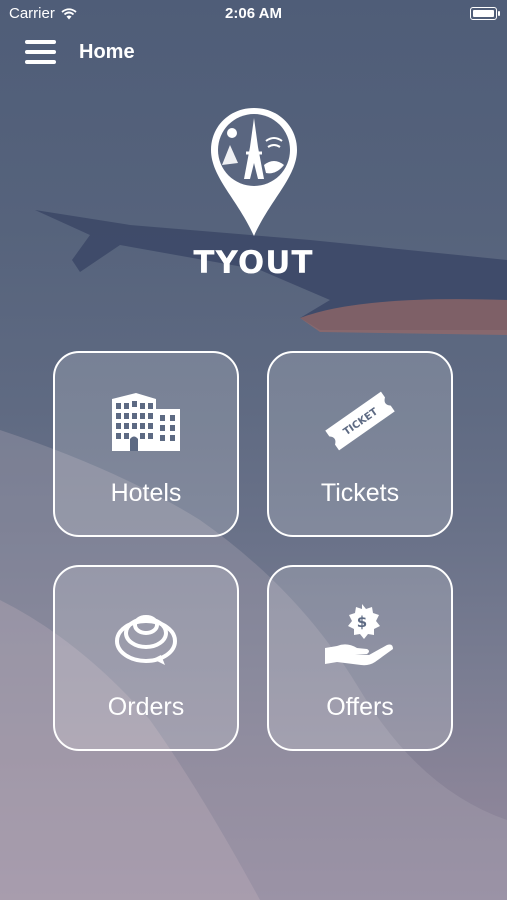 The width and height of the screenshot is (507, 900). Describe the element at coordinates (253, 52) in the screenshot. I see `navigation-bar: Home` at that location.